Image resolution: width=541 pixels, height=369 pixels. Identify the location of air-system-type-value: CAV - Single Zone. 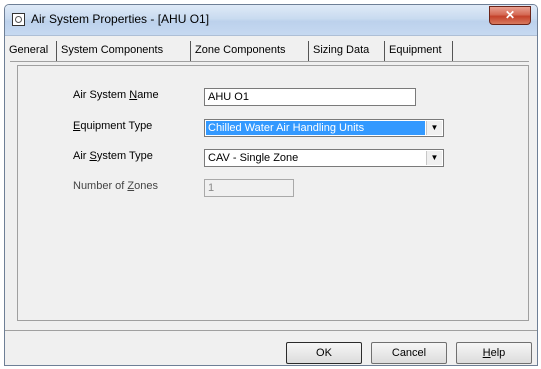
(253, 158).